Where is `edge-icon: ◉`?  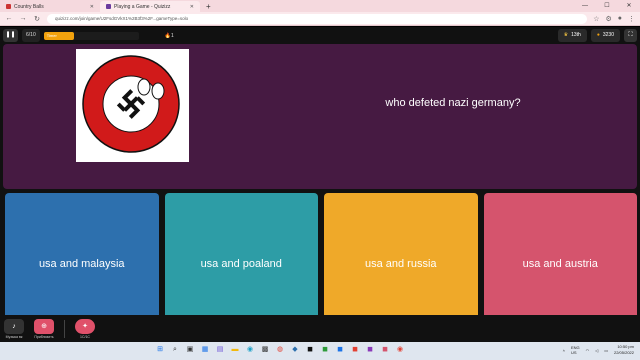 edge-icon: ◉ is located at coordinates (250, 350).